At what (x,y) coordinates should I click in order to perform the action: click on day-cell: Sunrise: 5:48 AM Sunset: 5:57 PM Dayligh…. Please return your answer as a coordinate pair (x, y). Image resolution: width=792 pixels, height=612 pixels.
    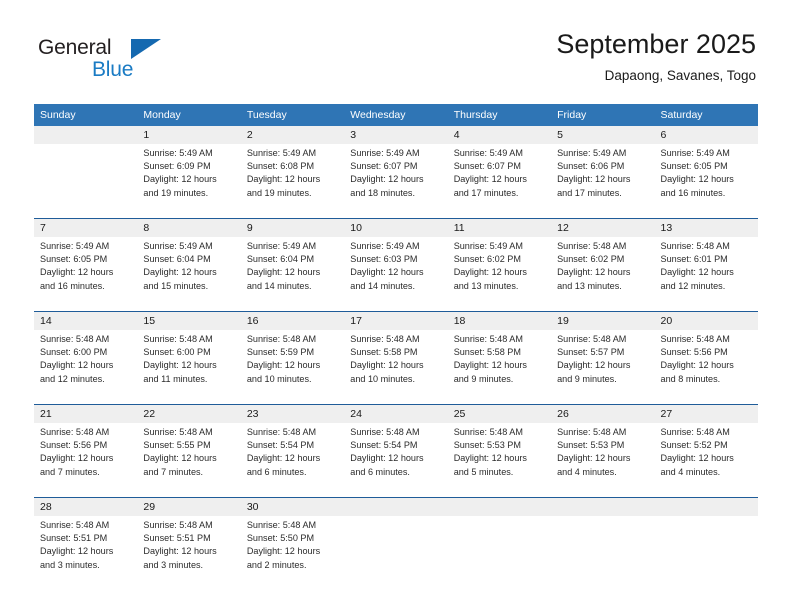
    Looking at the image, I should click on (603, 367).